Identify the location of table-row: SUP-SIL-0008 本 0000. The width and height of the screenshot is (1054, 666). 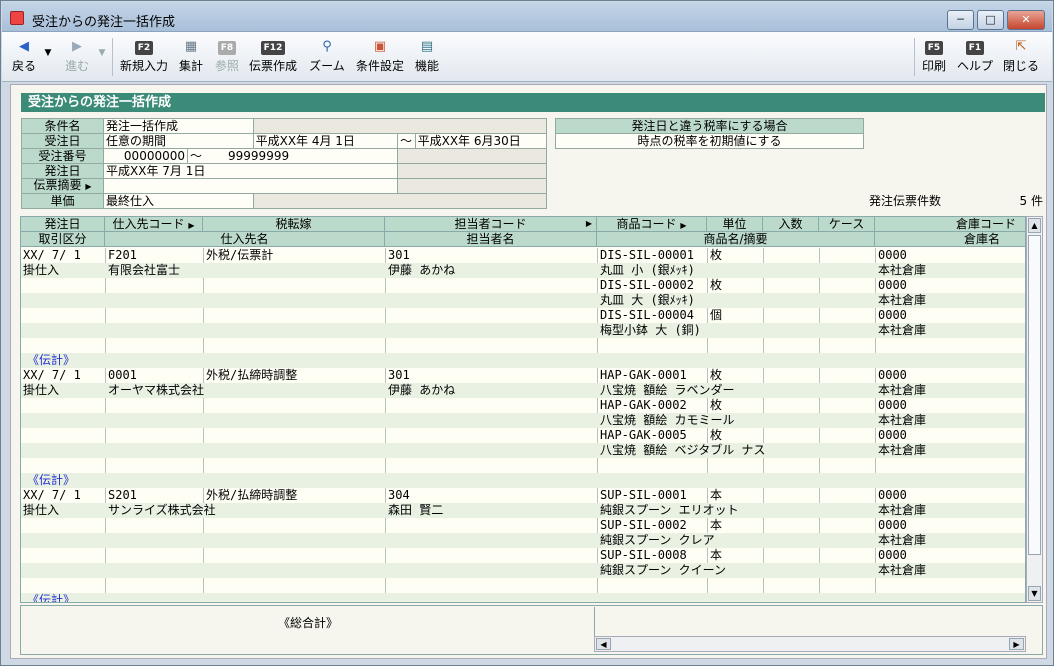
(523, 555).